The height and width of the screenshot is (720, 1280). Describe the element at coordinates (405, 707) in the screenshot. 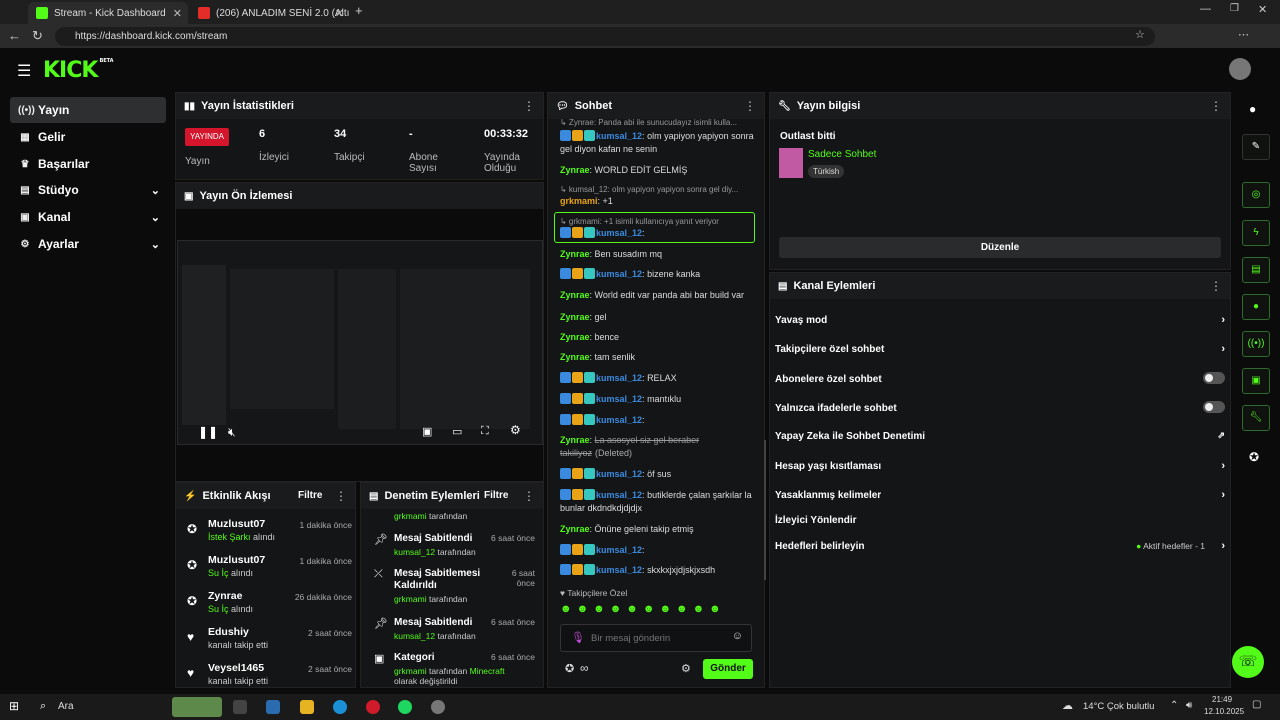

I see `spotify-icon` at that location.